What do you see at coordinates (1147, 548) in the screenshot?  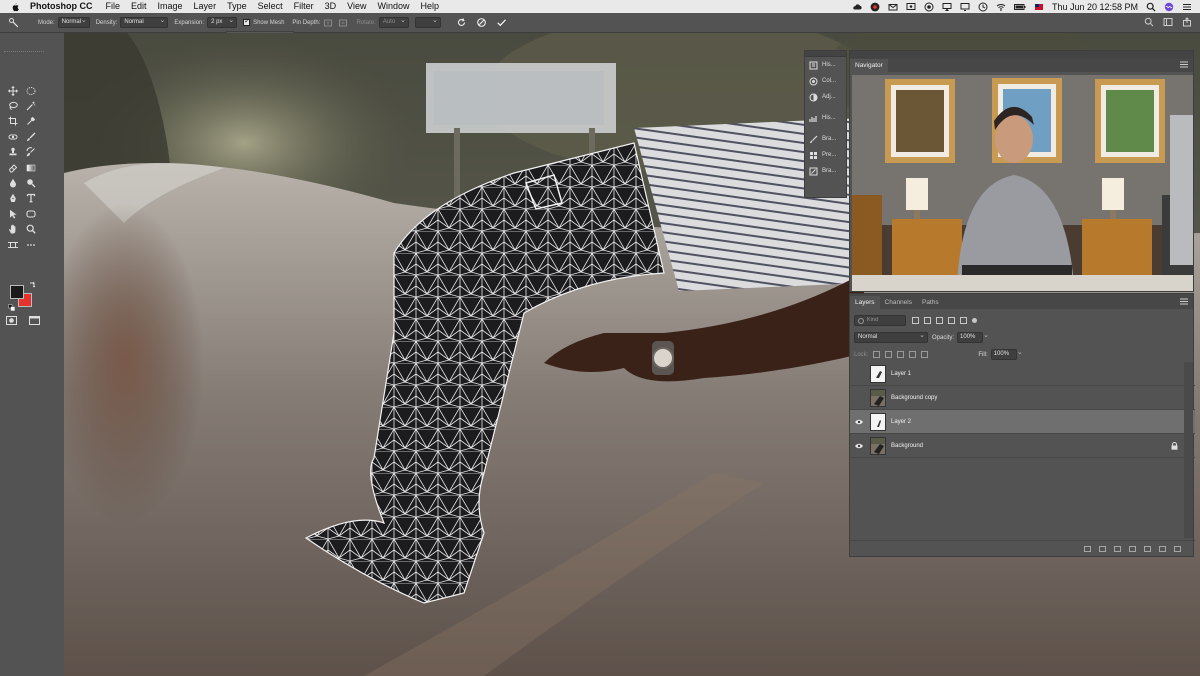 I see `new-group-icon` at bounding box center [1147, 548].